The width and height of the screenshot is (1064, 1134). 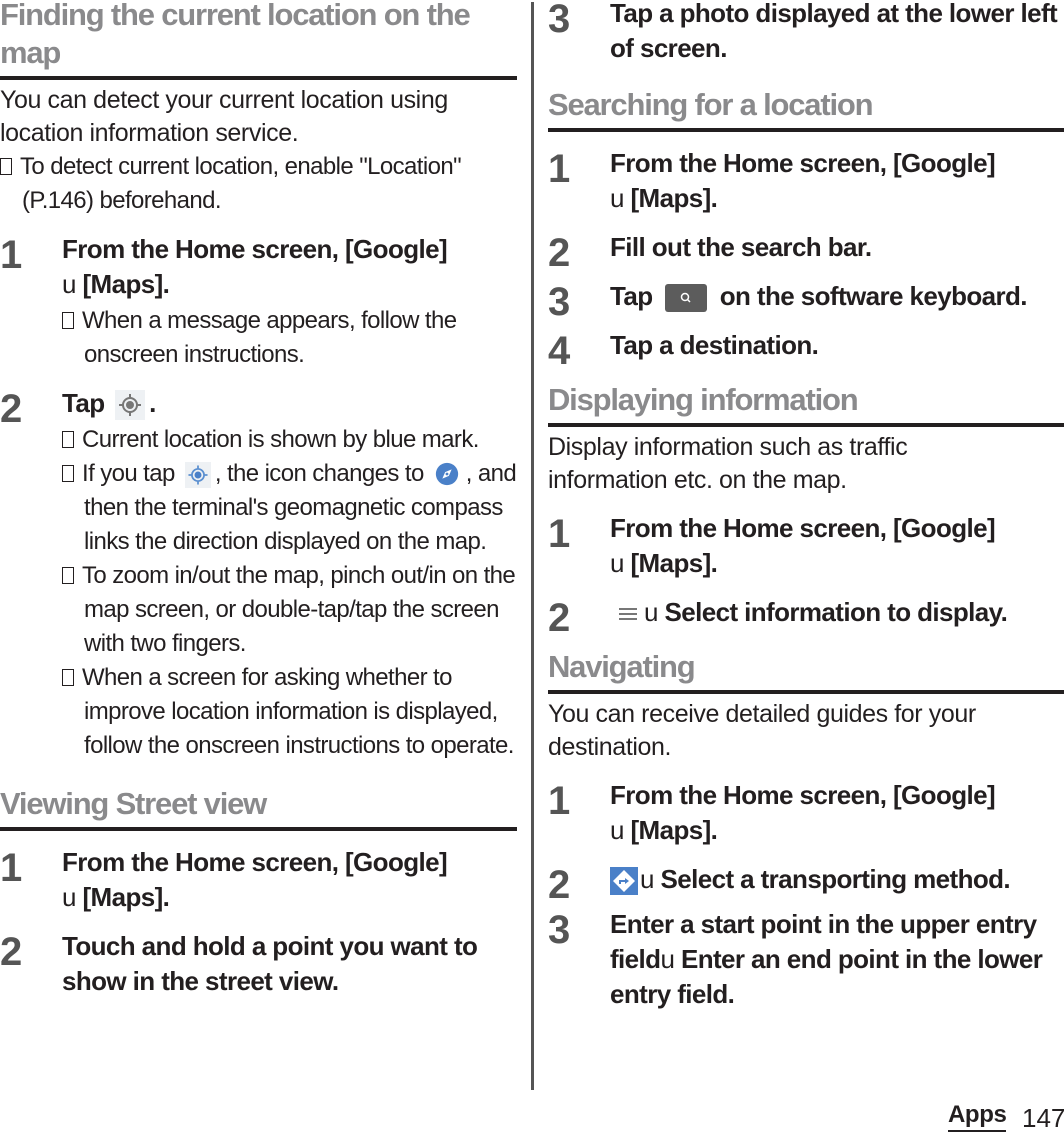 What do you see at coordinates (258, 40) in the screenshot?
I see `section-title-finding-location: Finding the current location on the map` at bounding box center [258, 40].